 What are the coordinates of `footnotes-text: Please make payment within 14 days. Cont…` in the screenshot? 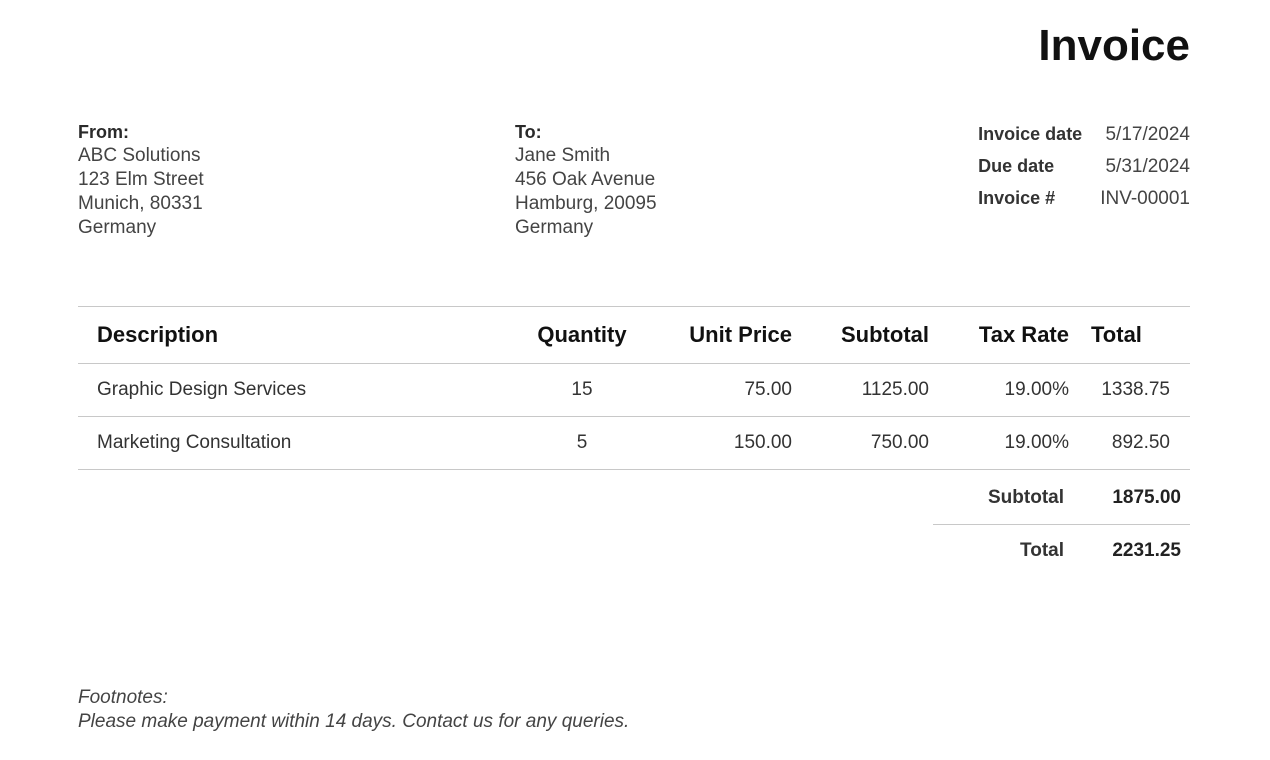 It's located at (354, 721).